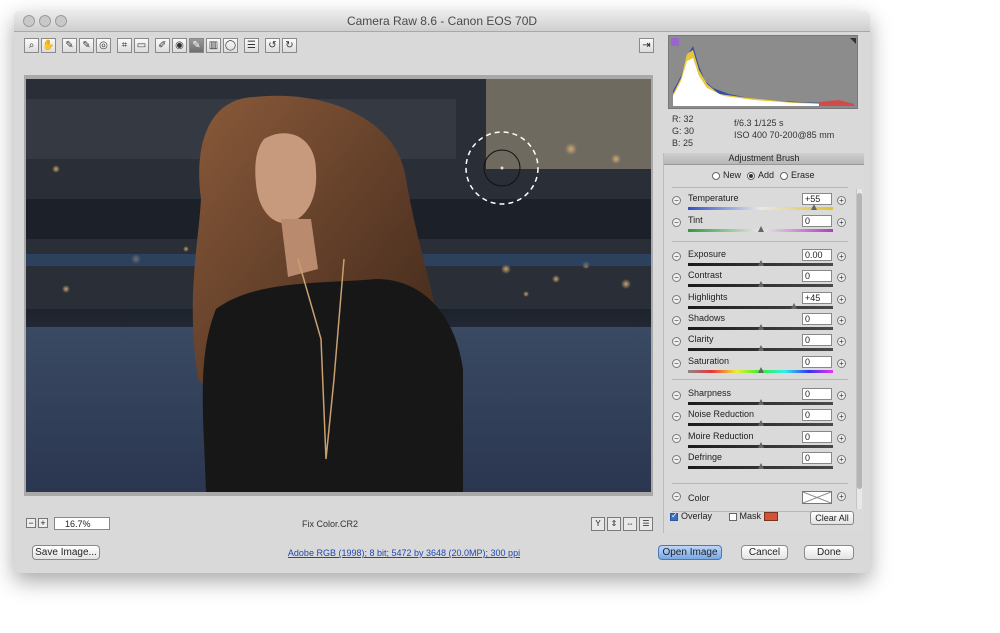 The height and width of the screenshot is (633, 1000). Describe the element at coordinates (196, 45) in the screenshot. I see `brush-icon: ✎` at that location.